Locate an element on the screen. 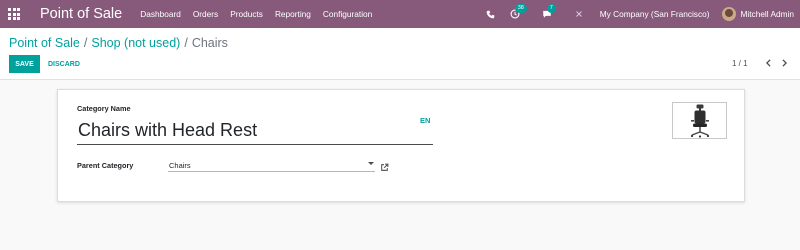 This screenshot has height=250, width=800. save-button: SAVE is located at coordinates (24, 64).